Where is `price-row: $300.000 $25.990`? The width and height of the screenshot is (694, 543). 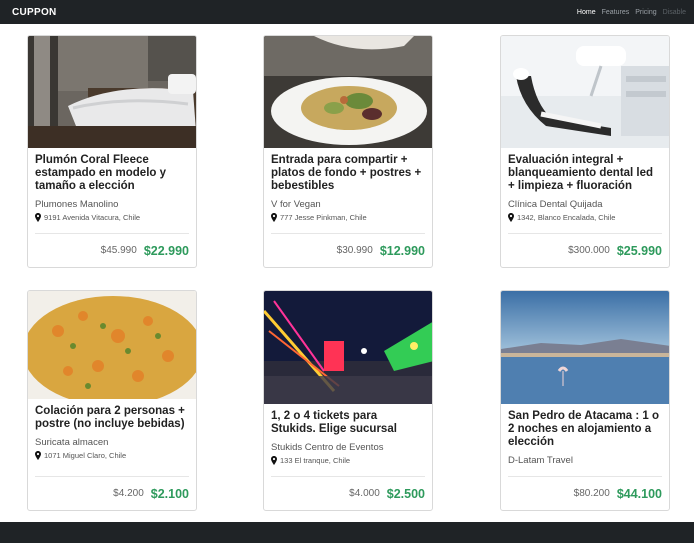 price-row: $300.000 $25.990 is located at coordinates (585, 250).